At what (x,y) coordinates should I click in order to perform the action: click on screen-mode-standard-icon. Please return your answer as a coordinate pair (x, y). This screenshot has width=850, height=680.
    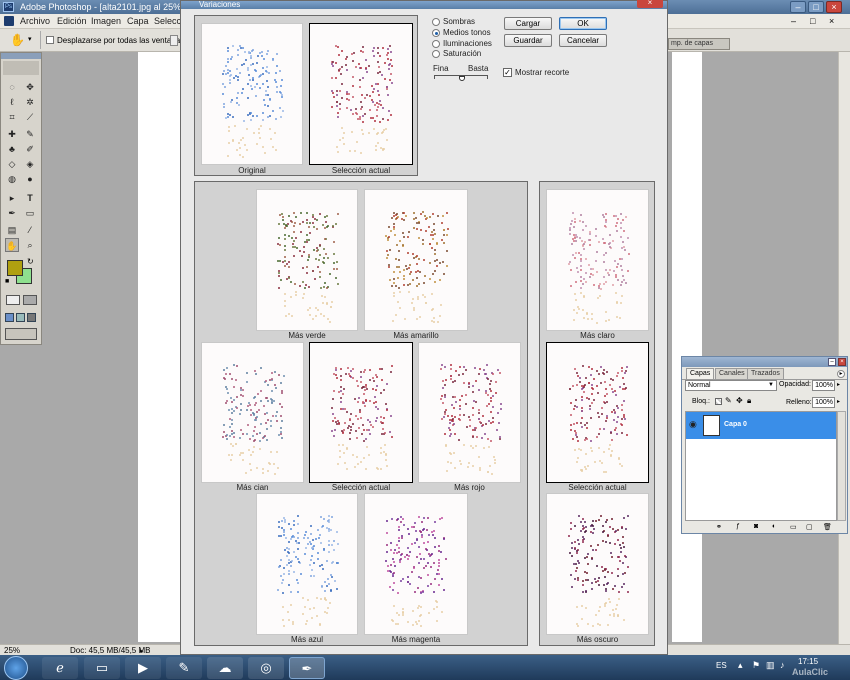
    Looking at the image, I should click on (9, 317).